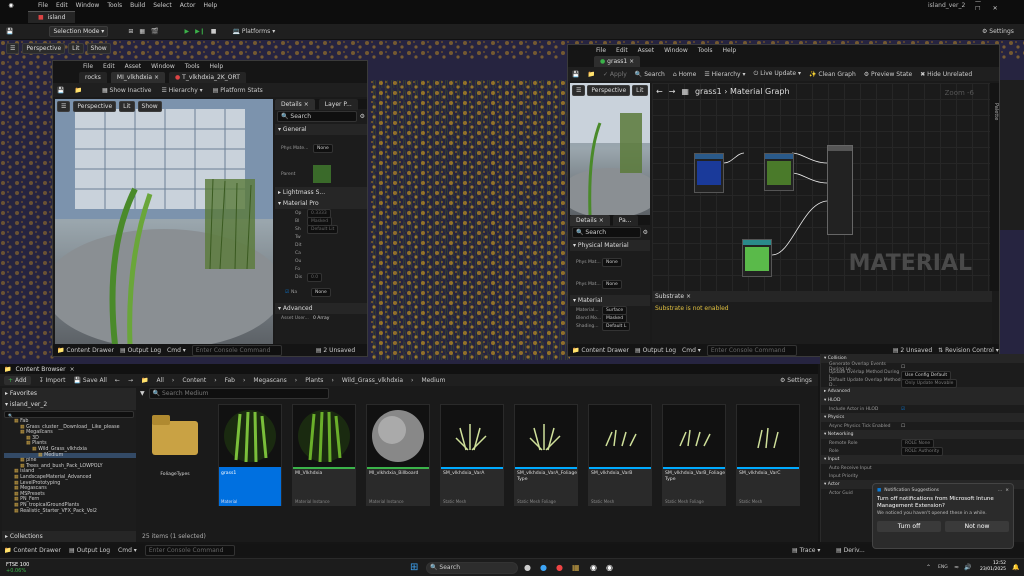 The image size is (1024, 576). What do you see at coordinates (590, 74) in the screenshot?
I see `mat-browse-icon: 📁` at bounding box center [590, 74].